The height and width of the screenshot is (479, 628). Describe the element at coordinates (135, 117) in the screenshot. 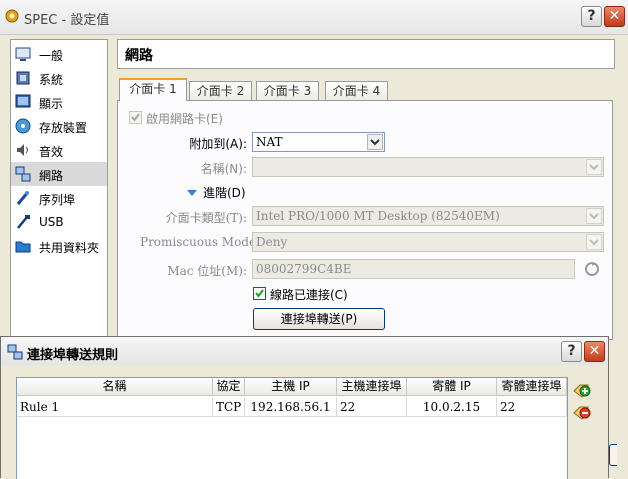

I see `enable-adapter-checkbox` at that location.